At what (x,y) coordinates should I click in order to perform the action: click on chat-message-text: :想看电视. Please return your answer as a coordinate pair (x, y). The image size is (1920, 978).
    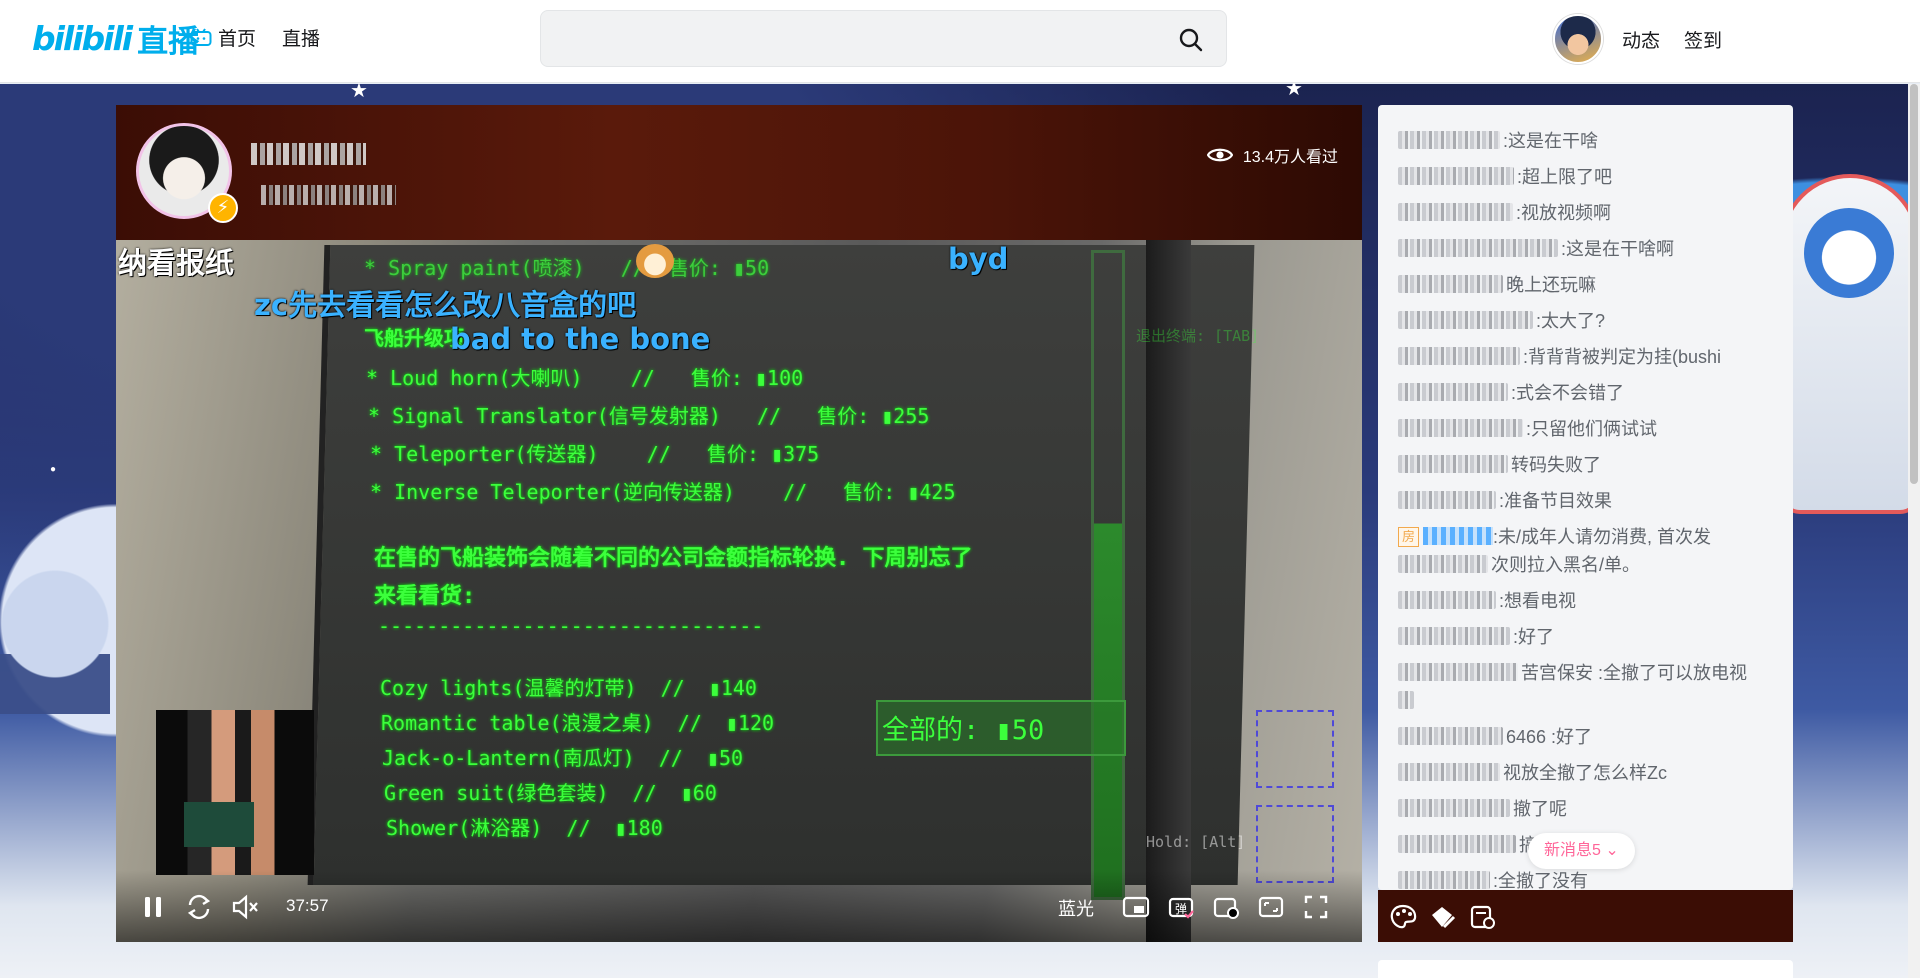
    Looking at the image, I should click on (1538, 601).